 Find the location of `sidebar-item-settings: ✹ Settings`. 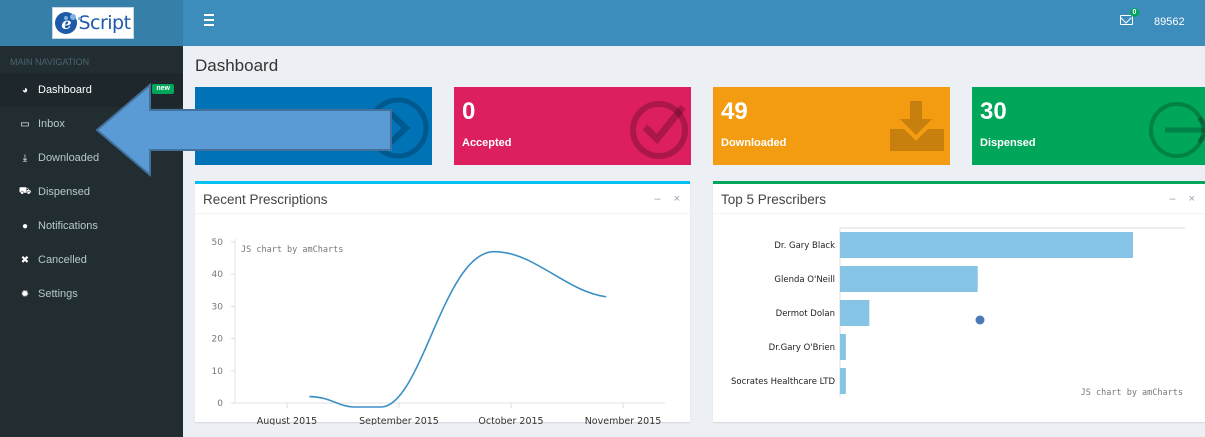

sidebar-item-settings: ✹ Settings is located at coordinates (91, 294).